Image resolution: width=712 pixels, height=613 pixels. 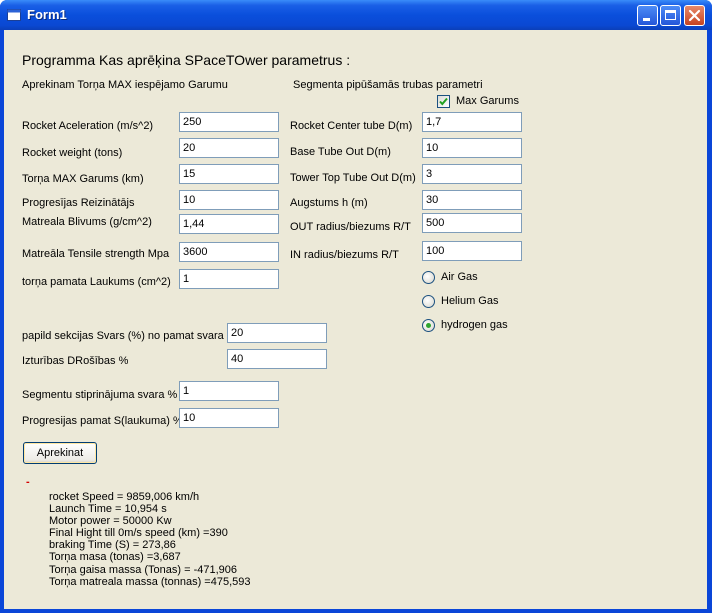 What do you see at coordinates (72, 153) in the screenshot?
I see `rocket-weight-label: Rocket weight (tons)` at bounding box center [72, 153].